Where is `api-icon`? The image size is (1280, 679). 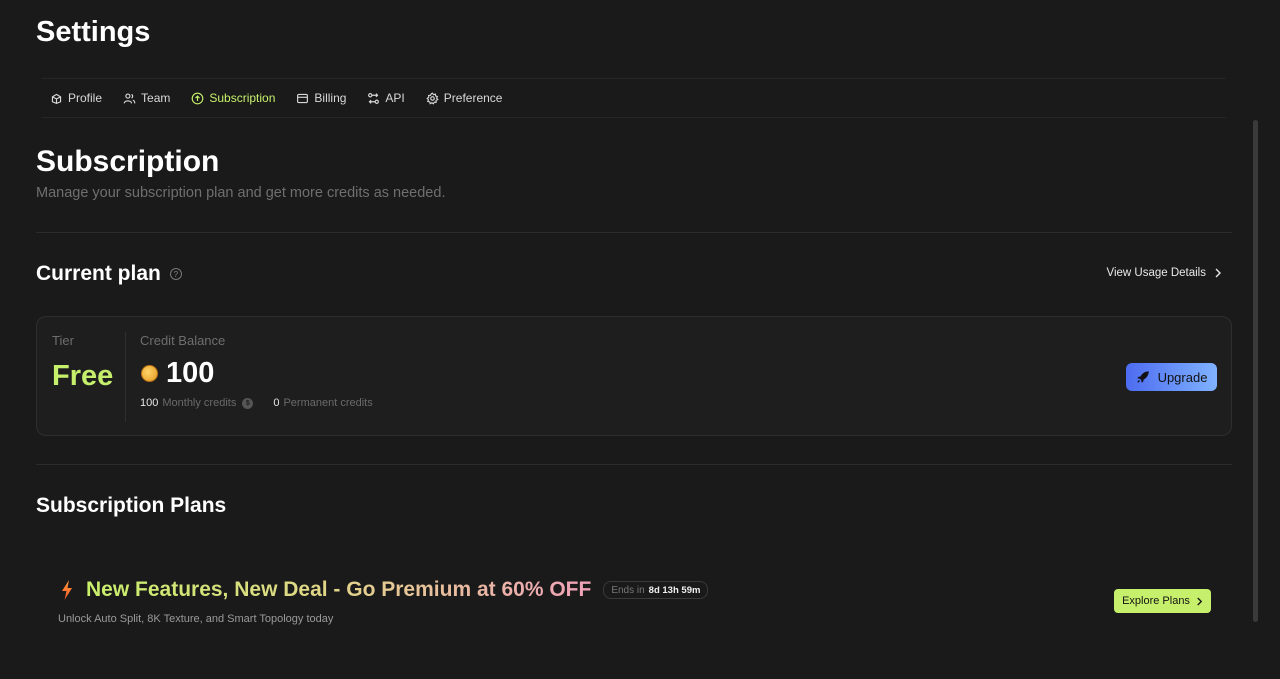
api-icon is located at coordinates (374, 98).